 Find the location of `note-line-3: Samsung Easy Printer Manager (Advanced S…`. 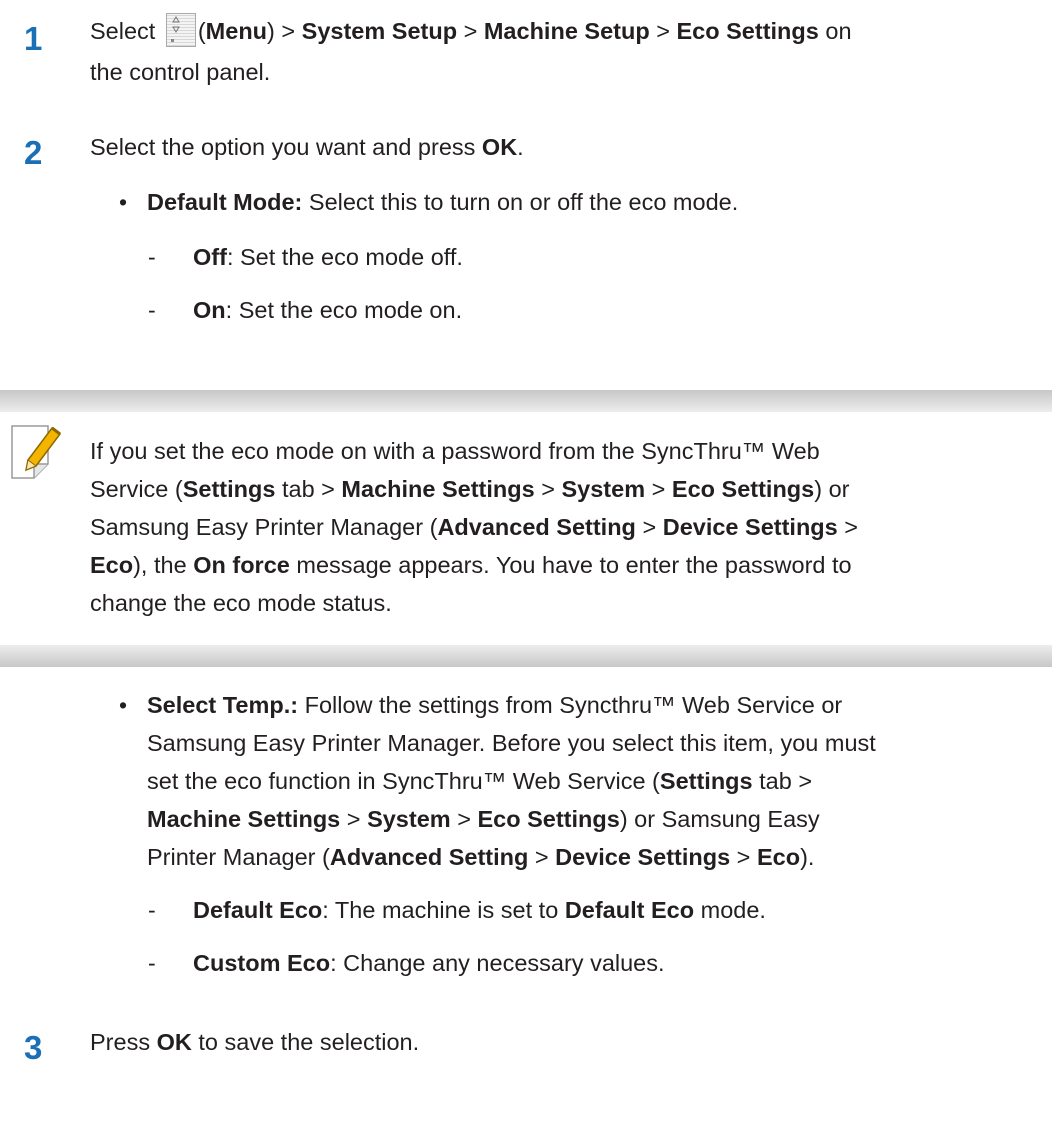

note-line-3: Samsung Easy Printer Manager (Advanced S… is located at coordinates (474, 527).